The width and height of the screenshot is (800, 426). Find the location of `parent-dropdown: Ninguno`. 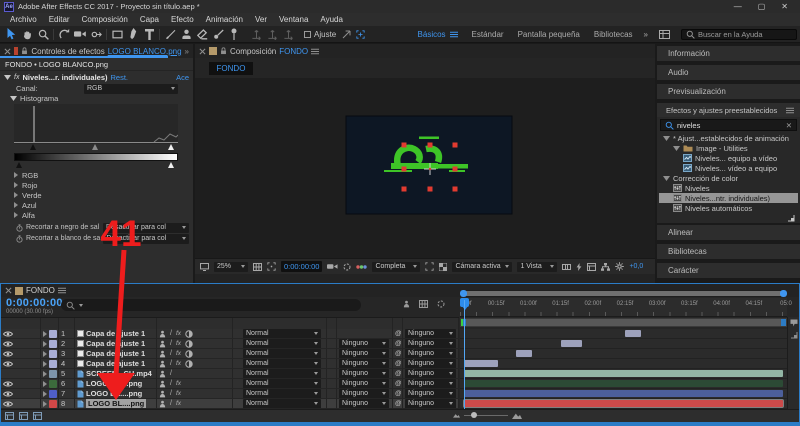

parent-dropdown: Ninguno is located at coordinates (430, 333).